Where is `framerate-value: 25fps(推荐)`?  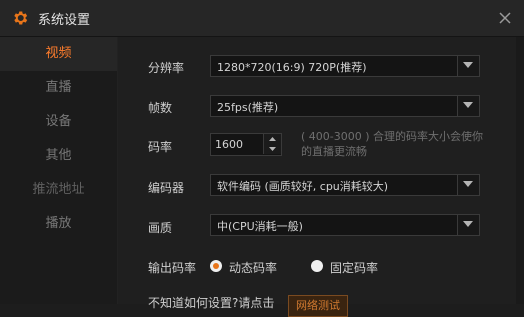
framerate-value: 25fps(推荐) is located at coordinates (248, 107).